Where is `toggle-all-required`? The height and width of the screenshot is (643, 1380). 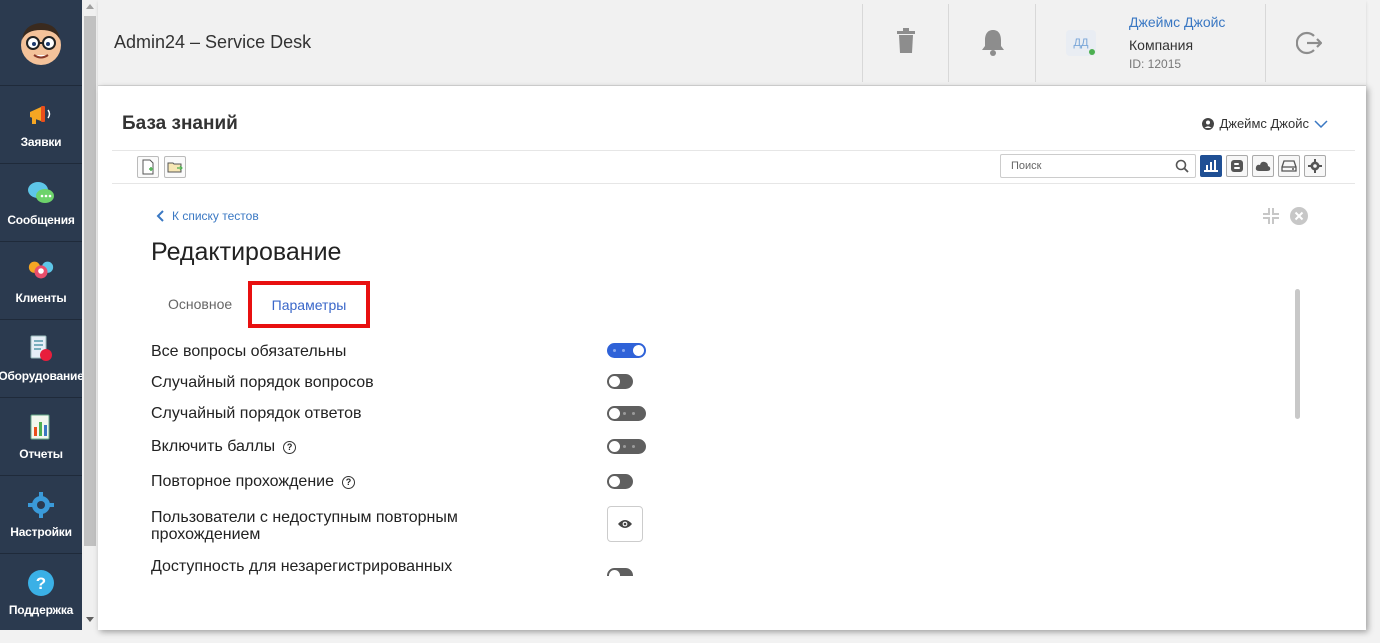 toggle-all-required is located at coordinates (626, 350).